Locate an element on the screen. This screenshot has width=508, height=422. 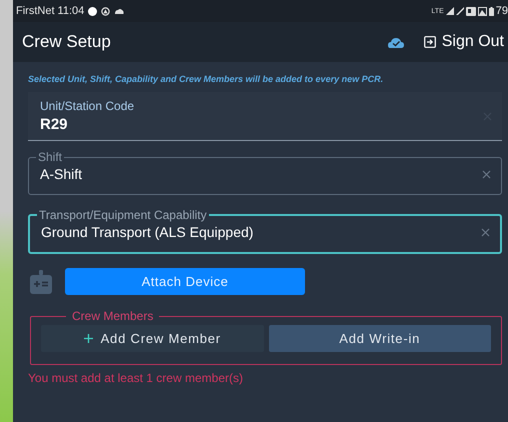
add-crew-member-button: Add Crew Member is located at coordinates (152, 338).